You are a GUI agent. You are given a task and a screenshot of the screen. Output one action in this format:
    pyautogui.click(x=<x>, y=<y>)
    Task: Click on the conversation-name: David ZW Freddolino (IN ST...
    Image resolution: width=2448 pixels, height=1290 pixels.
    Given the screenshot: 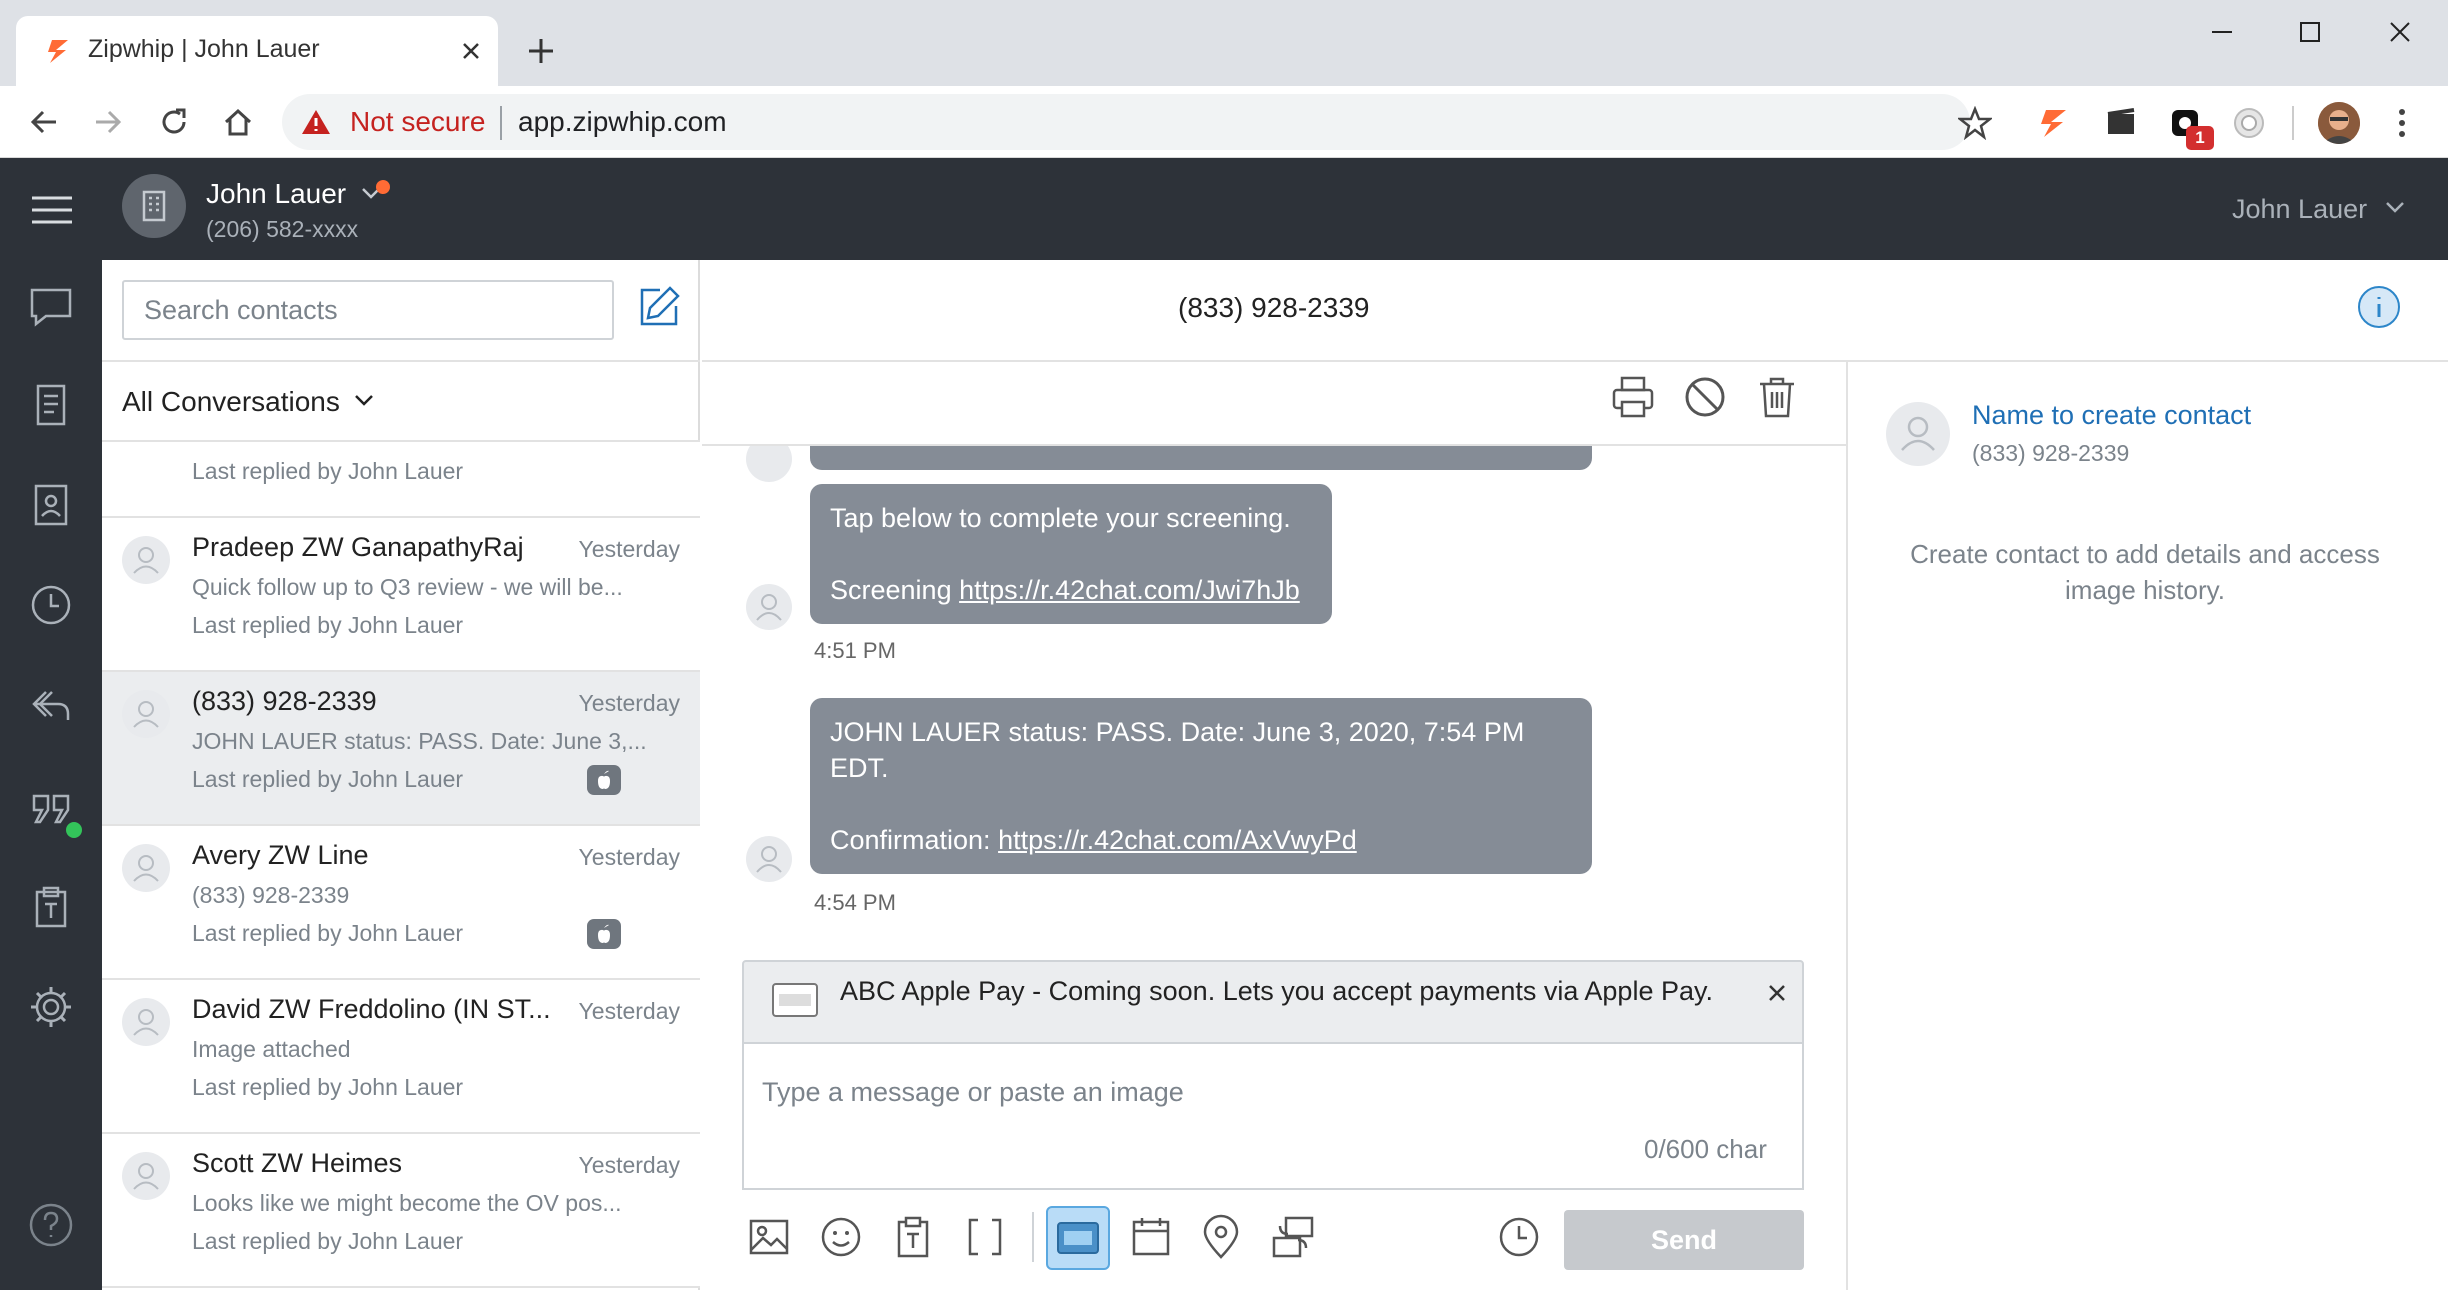 What is the action you would take?
    pyautogui.click(x=371, y=1009)
    